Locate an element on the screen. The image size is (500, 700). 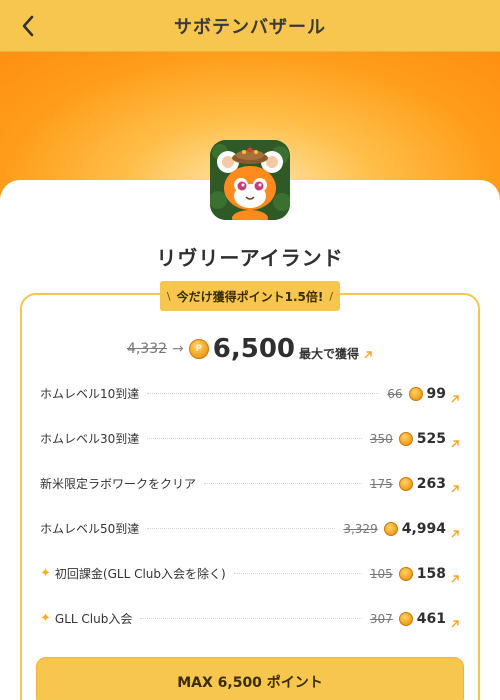
reward-old-points: 66 is located at coordinates (395, 393).